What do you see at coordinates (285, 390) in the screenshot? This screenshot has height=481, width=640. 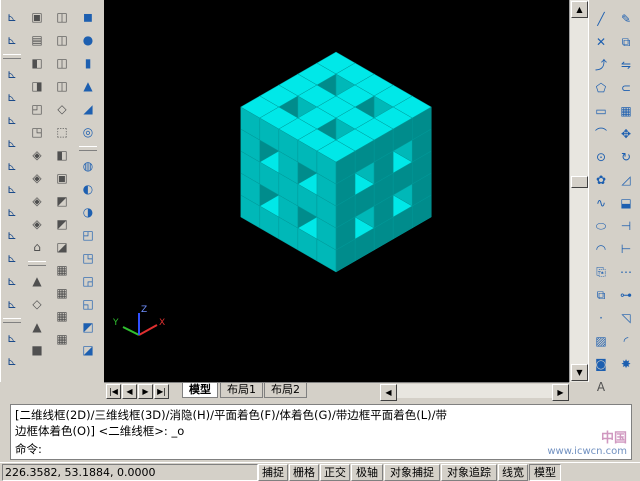 I see `tab-layout2: 布局2` at bounding box center [285, 390].